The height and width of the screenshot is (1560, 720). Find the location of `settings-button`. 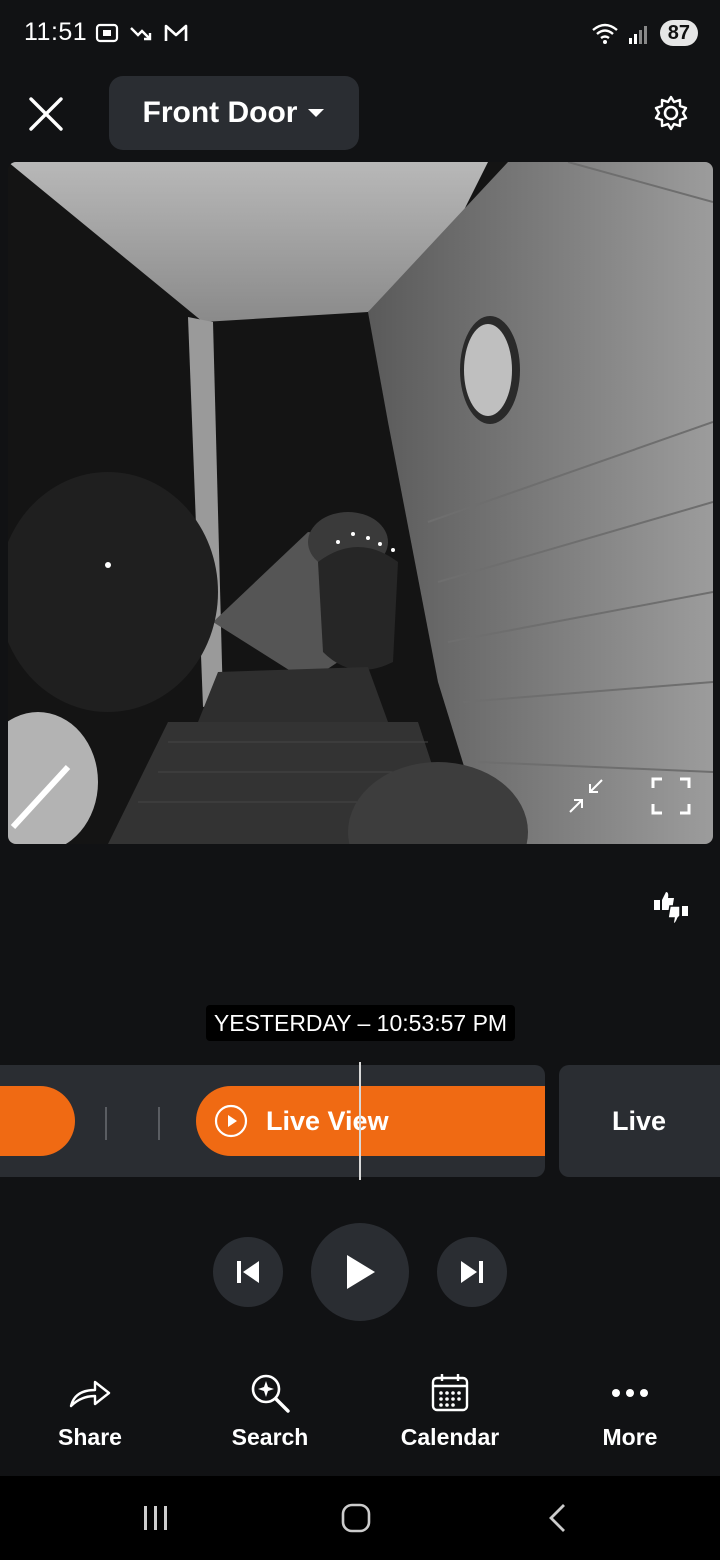

settings-button is located at coordinates (671, 113).